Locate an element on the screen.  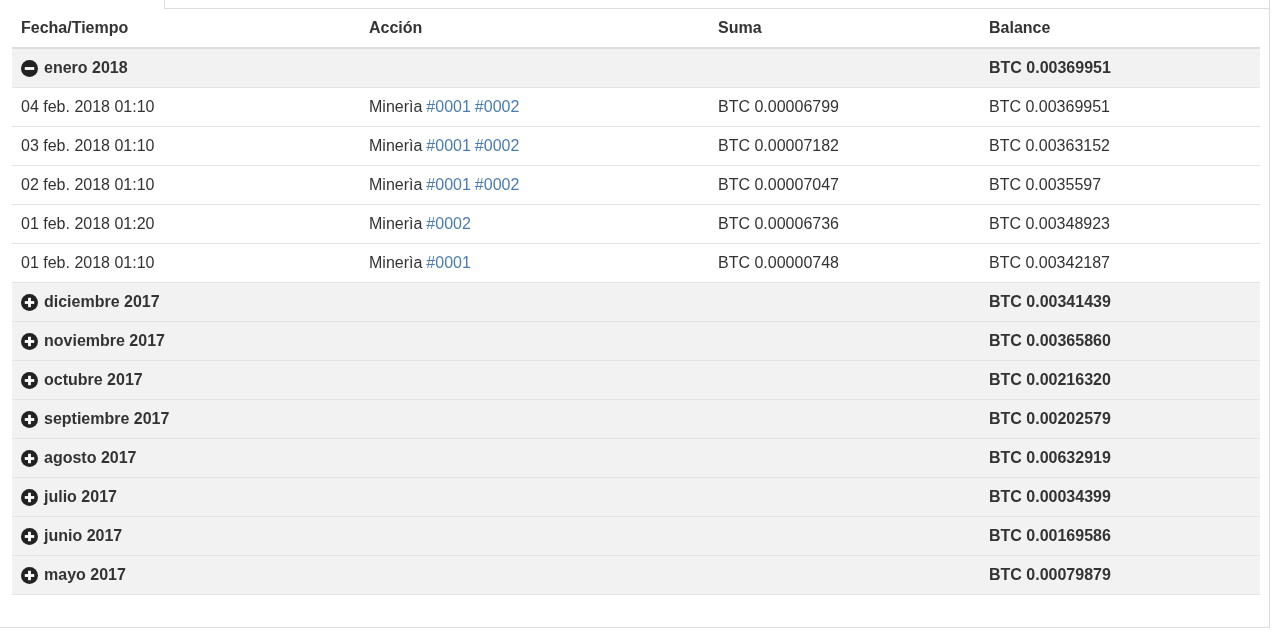
month-label: octubre 2017 is located at coordinates (93, 380).